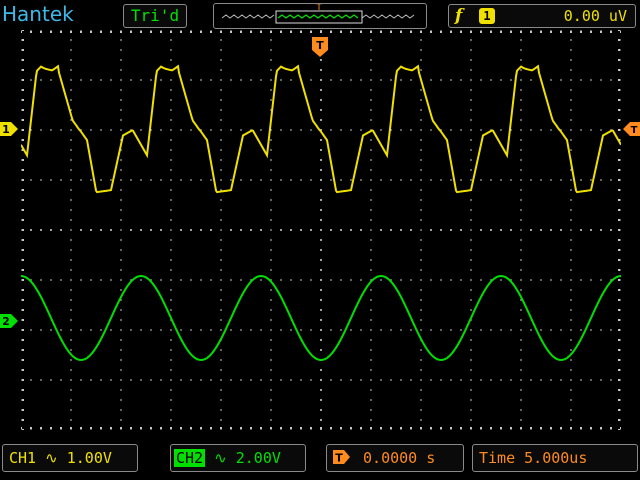  What do you see at coordinates (258, 458) in the screenshot?
I see `ch2-scale-value: 2.00V` at bounding box center [258, 458].